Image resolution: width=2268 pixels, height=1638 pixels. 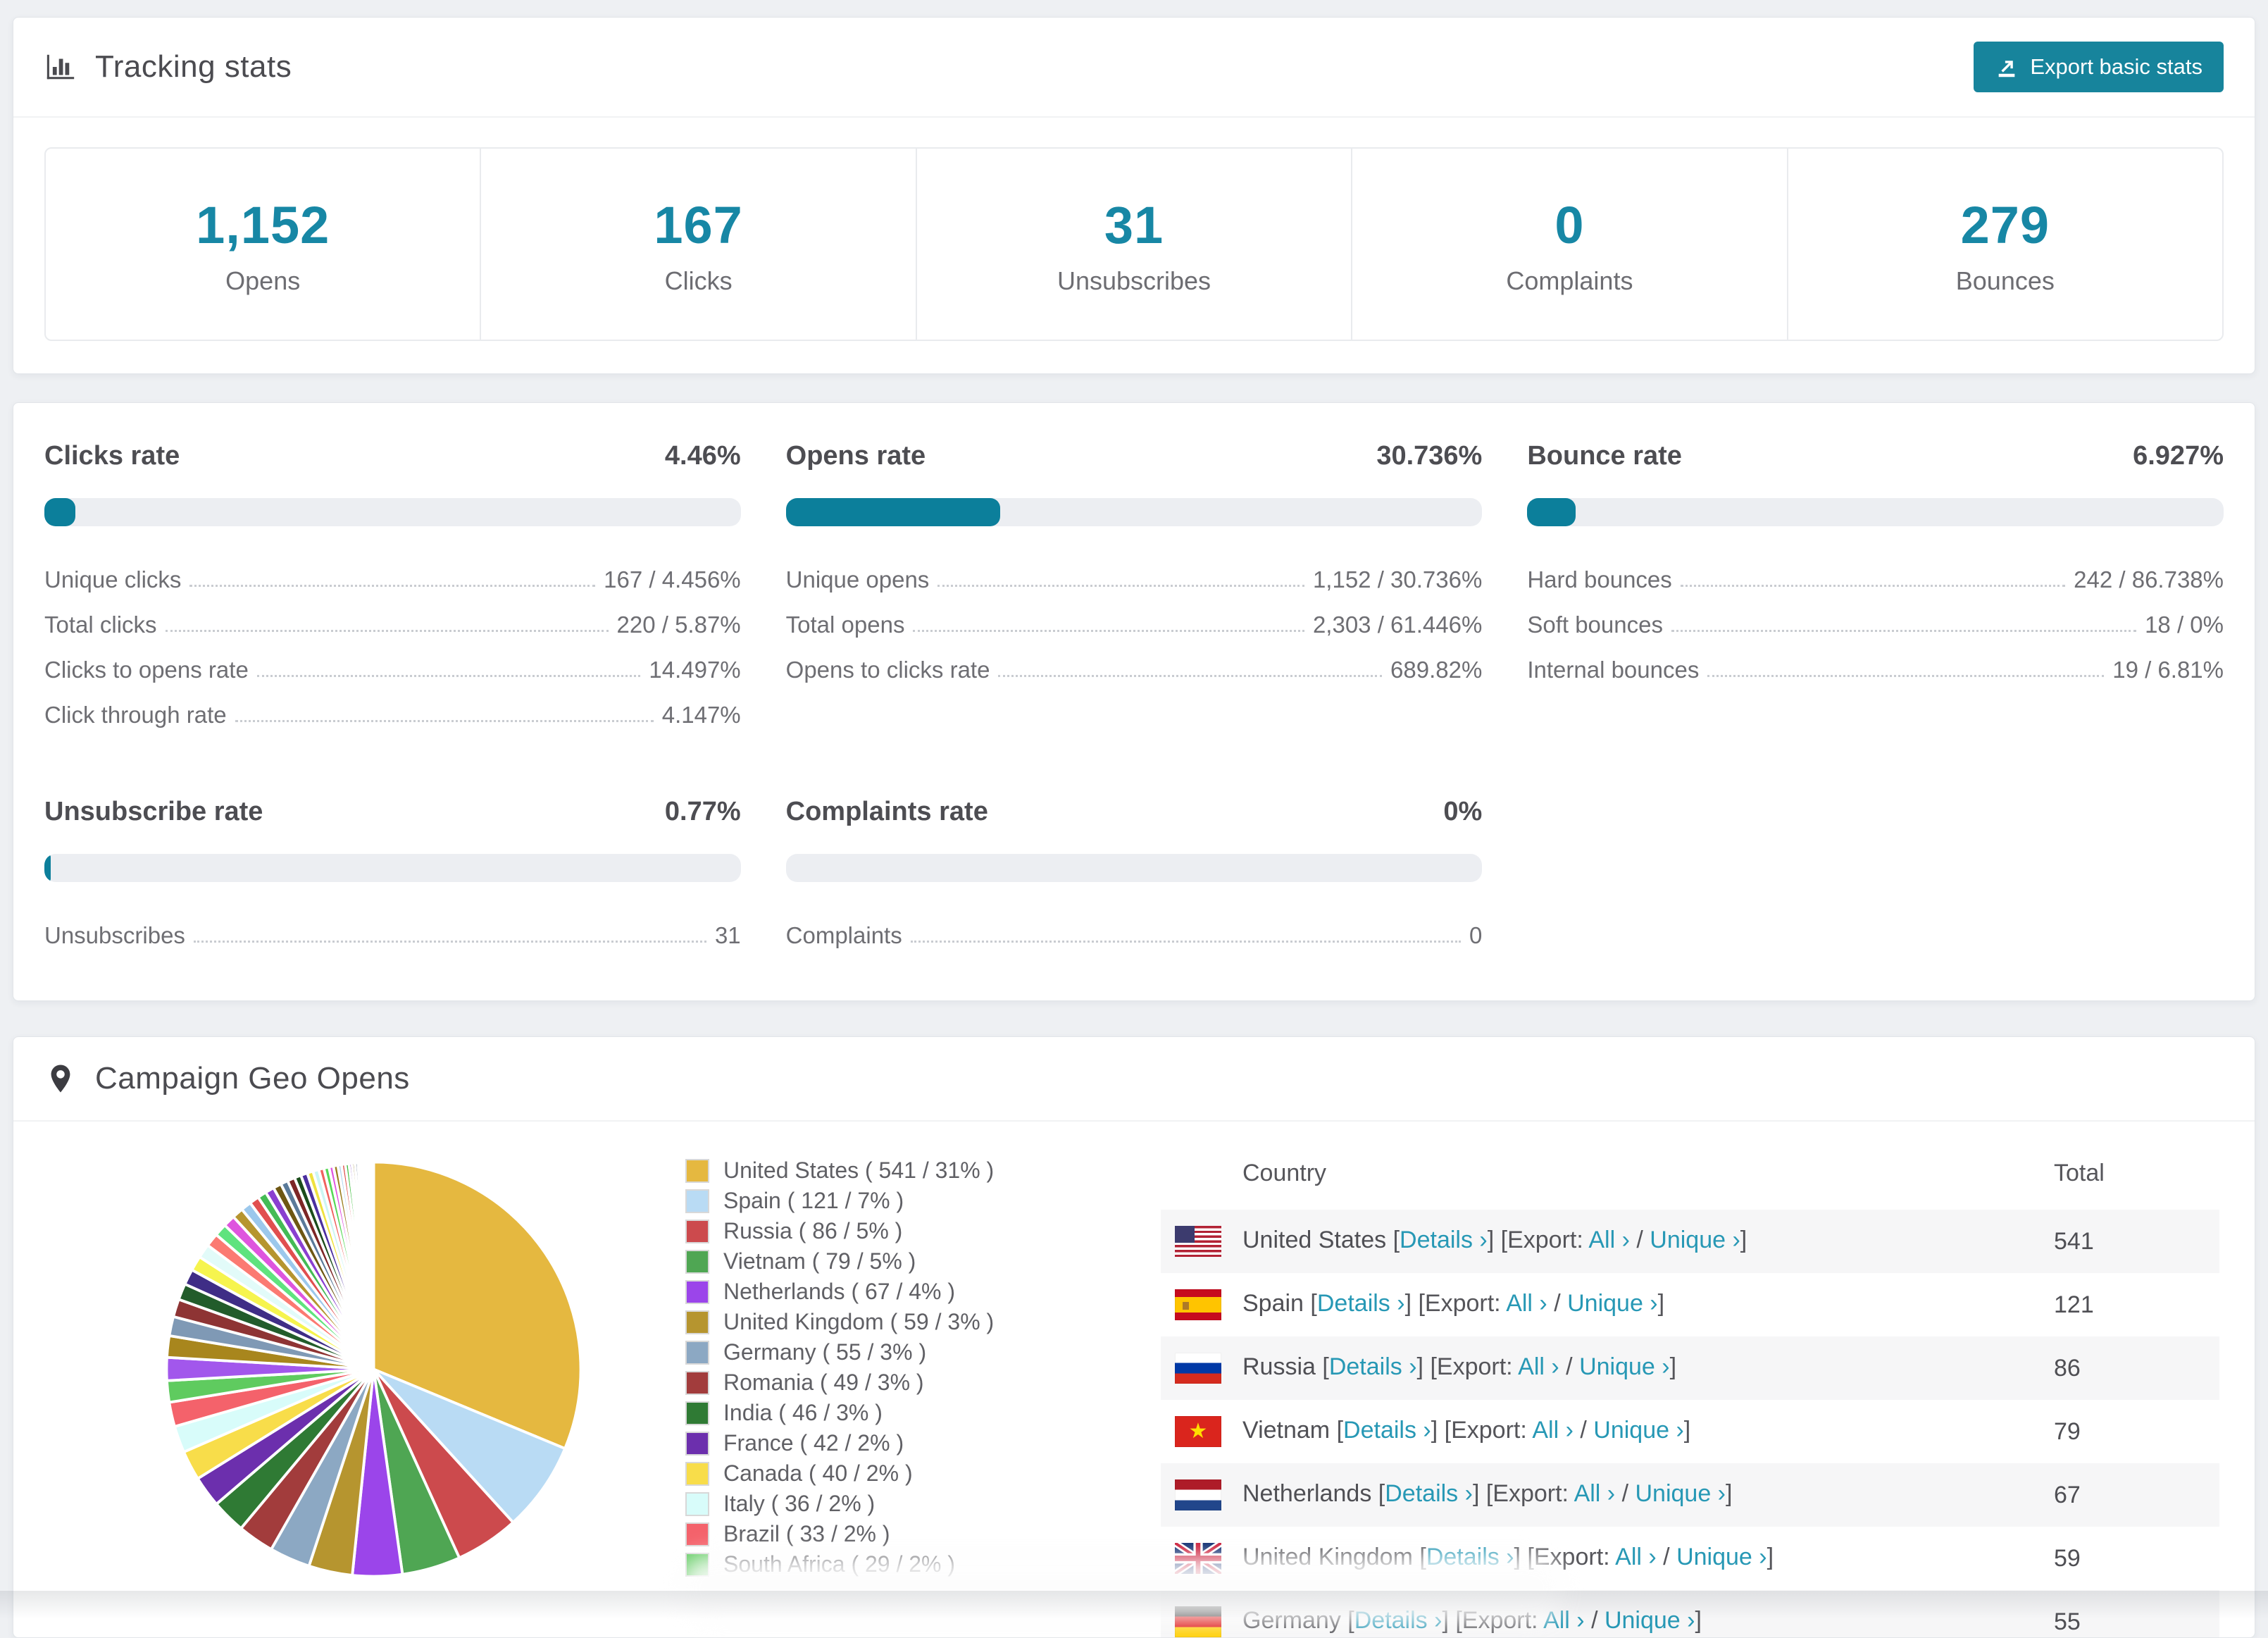 I want to click on export-basic-stats-button: Export basic stats, so click(x=2099, y=67).